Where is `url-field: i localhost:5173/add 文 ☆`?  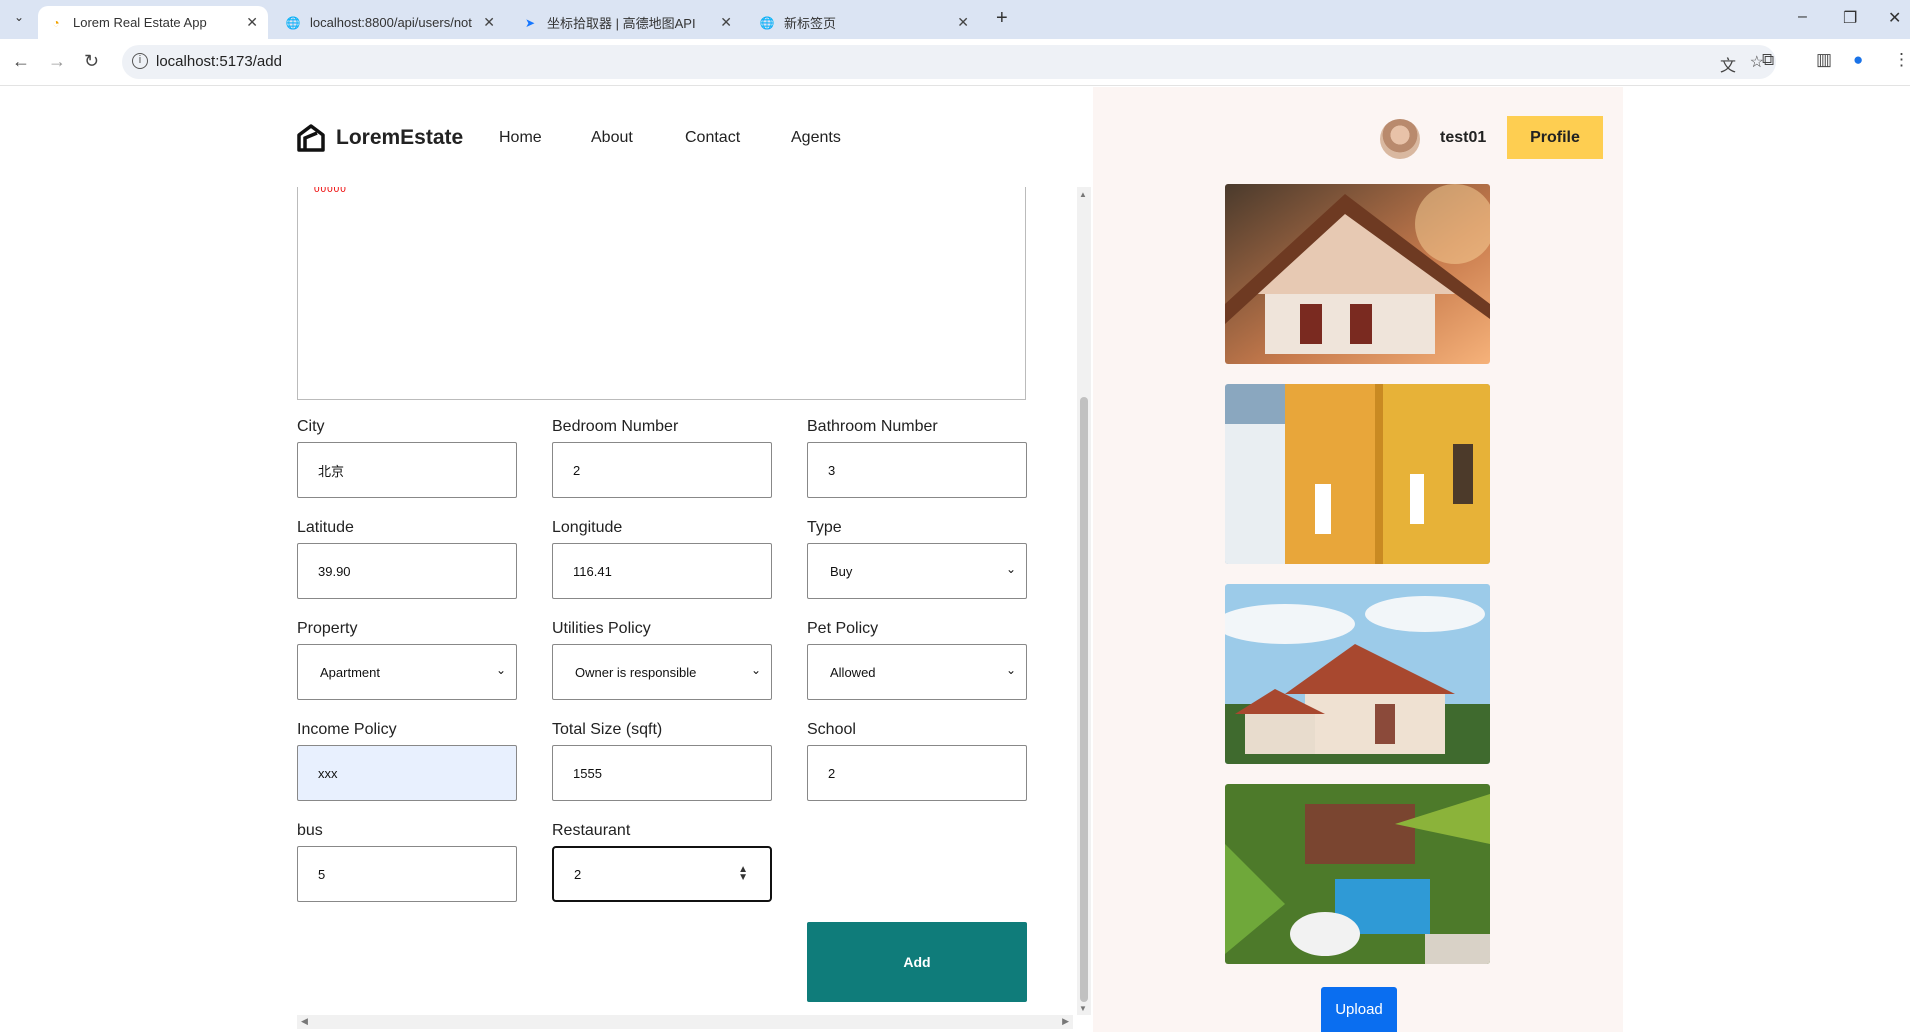
url-field: i localhost:5173/add 文 ☆ is located at coordinates (949, 62).